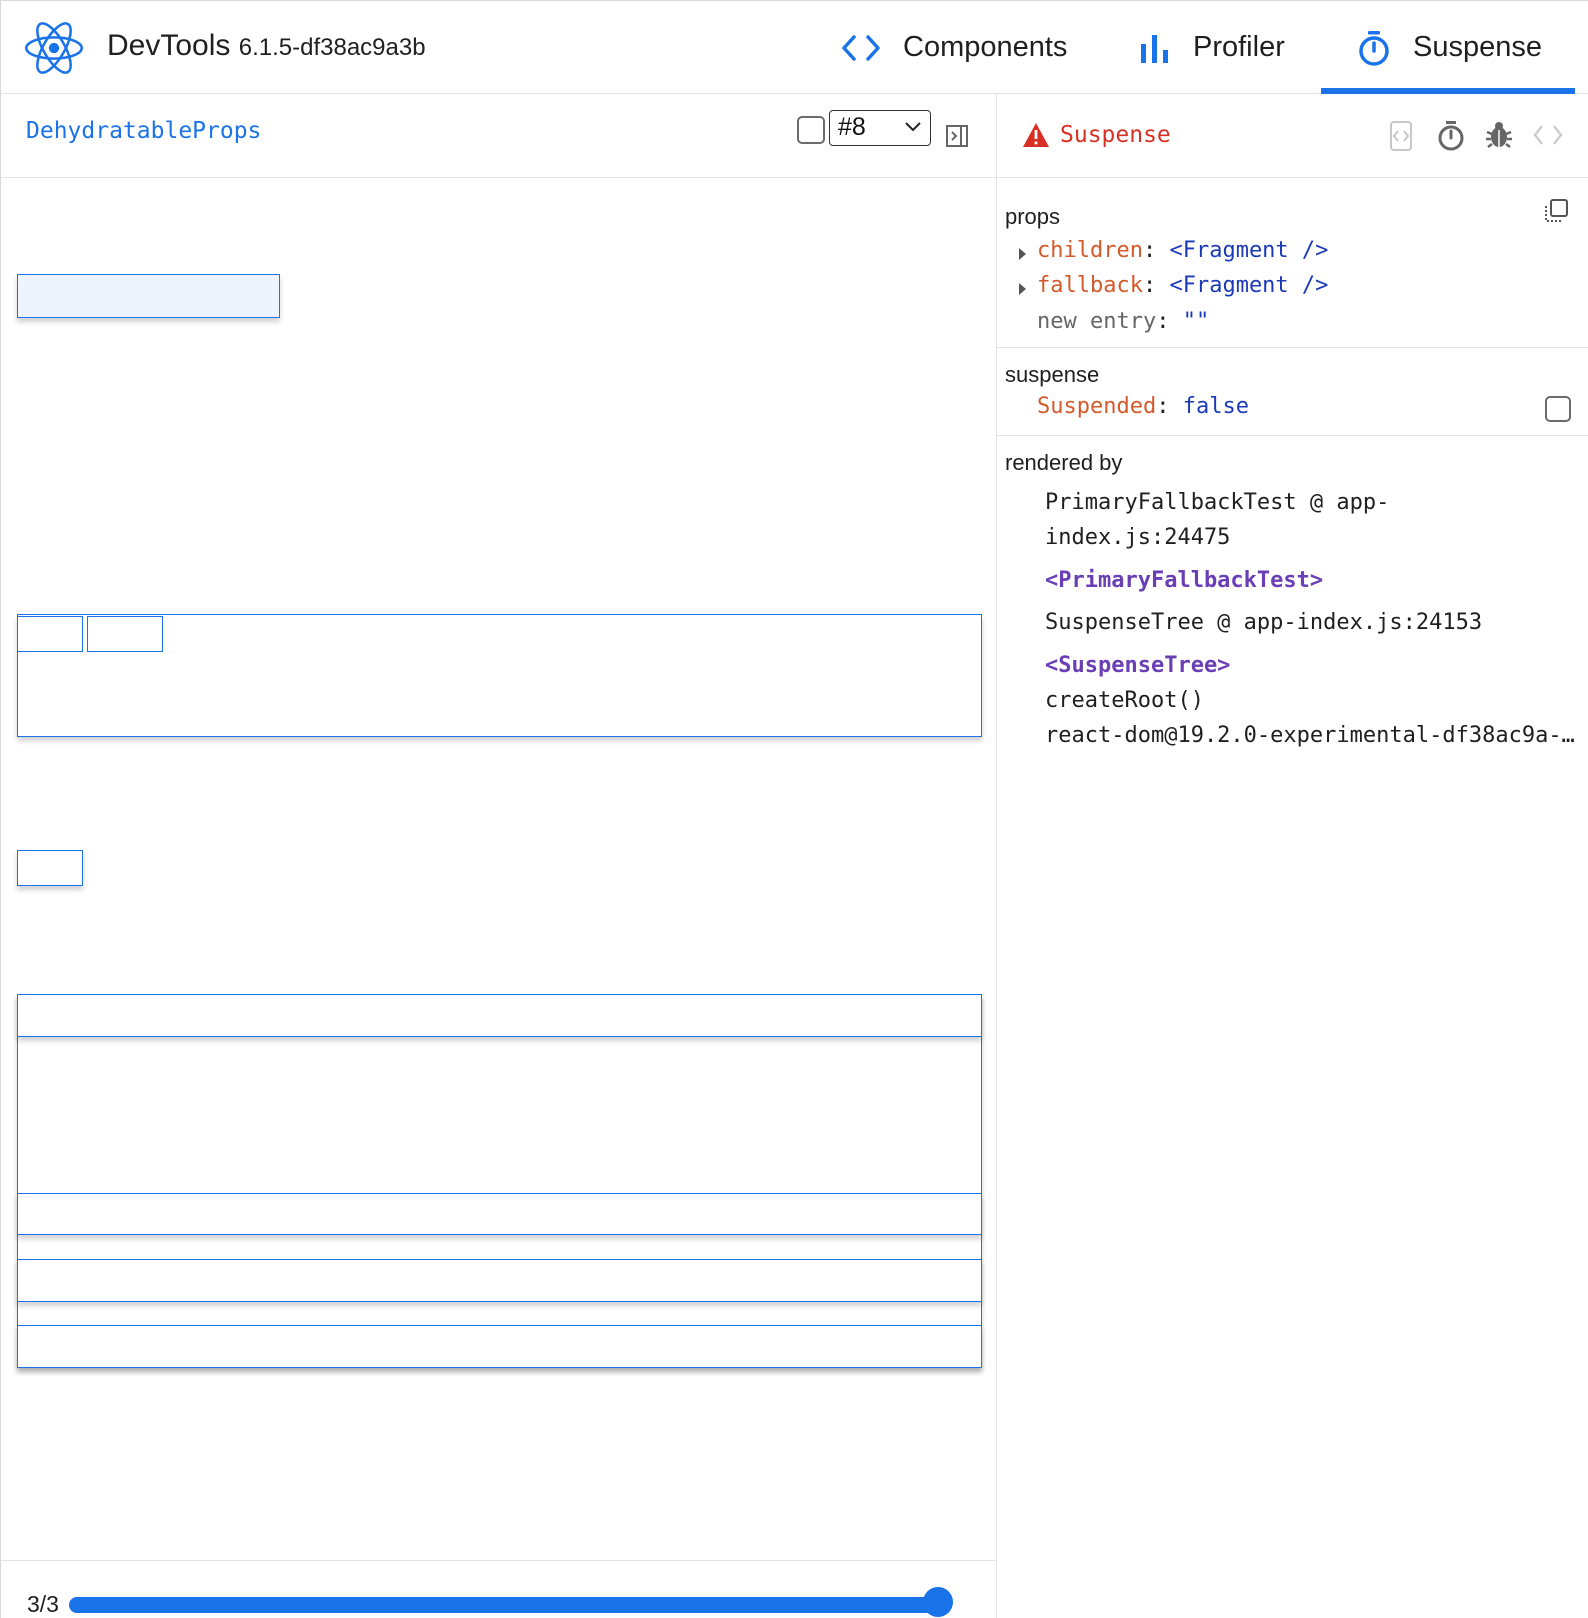 The width and height of the screenshot is (1588, 1618). What do you see at coordinates (1033, 216) in the screenshot?
I see `props-title: props` at bounding box center [1033, 216].